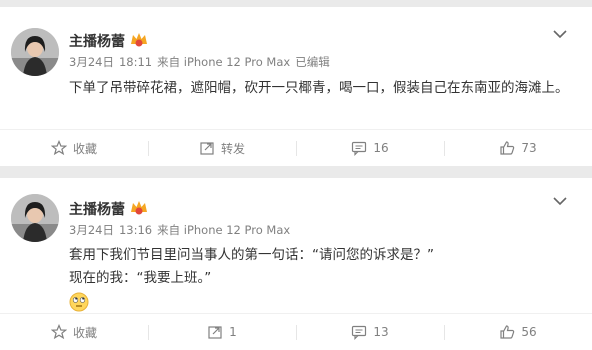 The height and width of the screenshot is (350, 592). Describe the element at coordinates (233, 332) in the screenshot. I see `repost-count: 1` at that location.